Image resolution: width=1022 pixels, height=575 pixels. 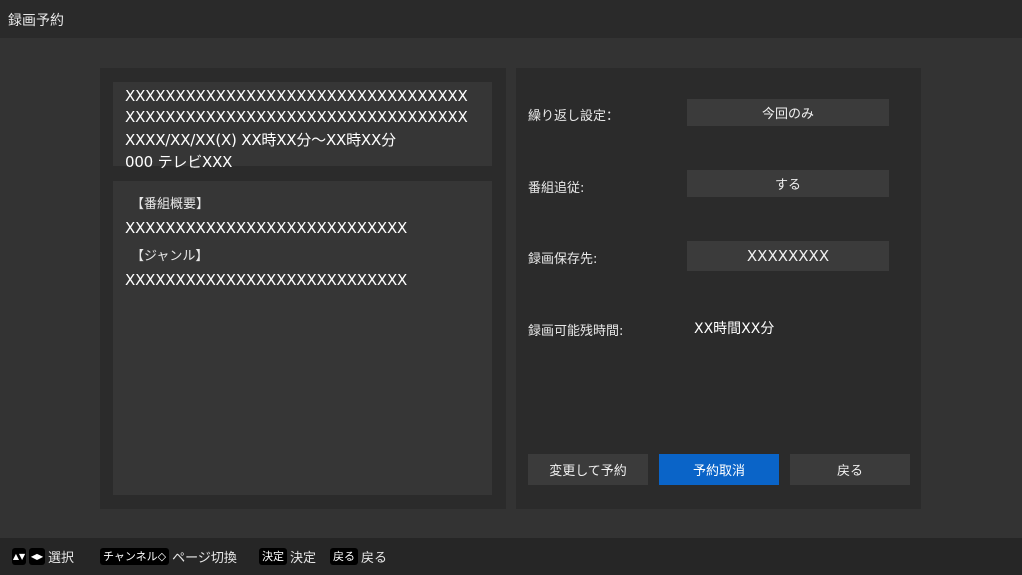 What do you see at coordinates (288, 556) in the screenshot?
I see `ok-hint: 決定 決定` at bounding box center [288, 556].